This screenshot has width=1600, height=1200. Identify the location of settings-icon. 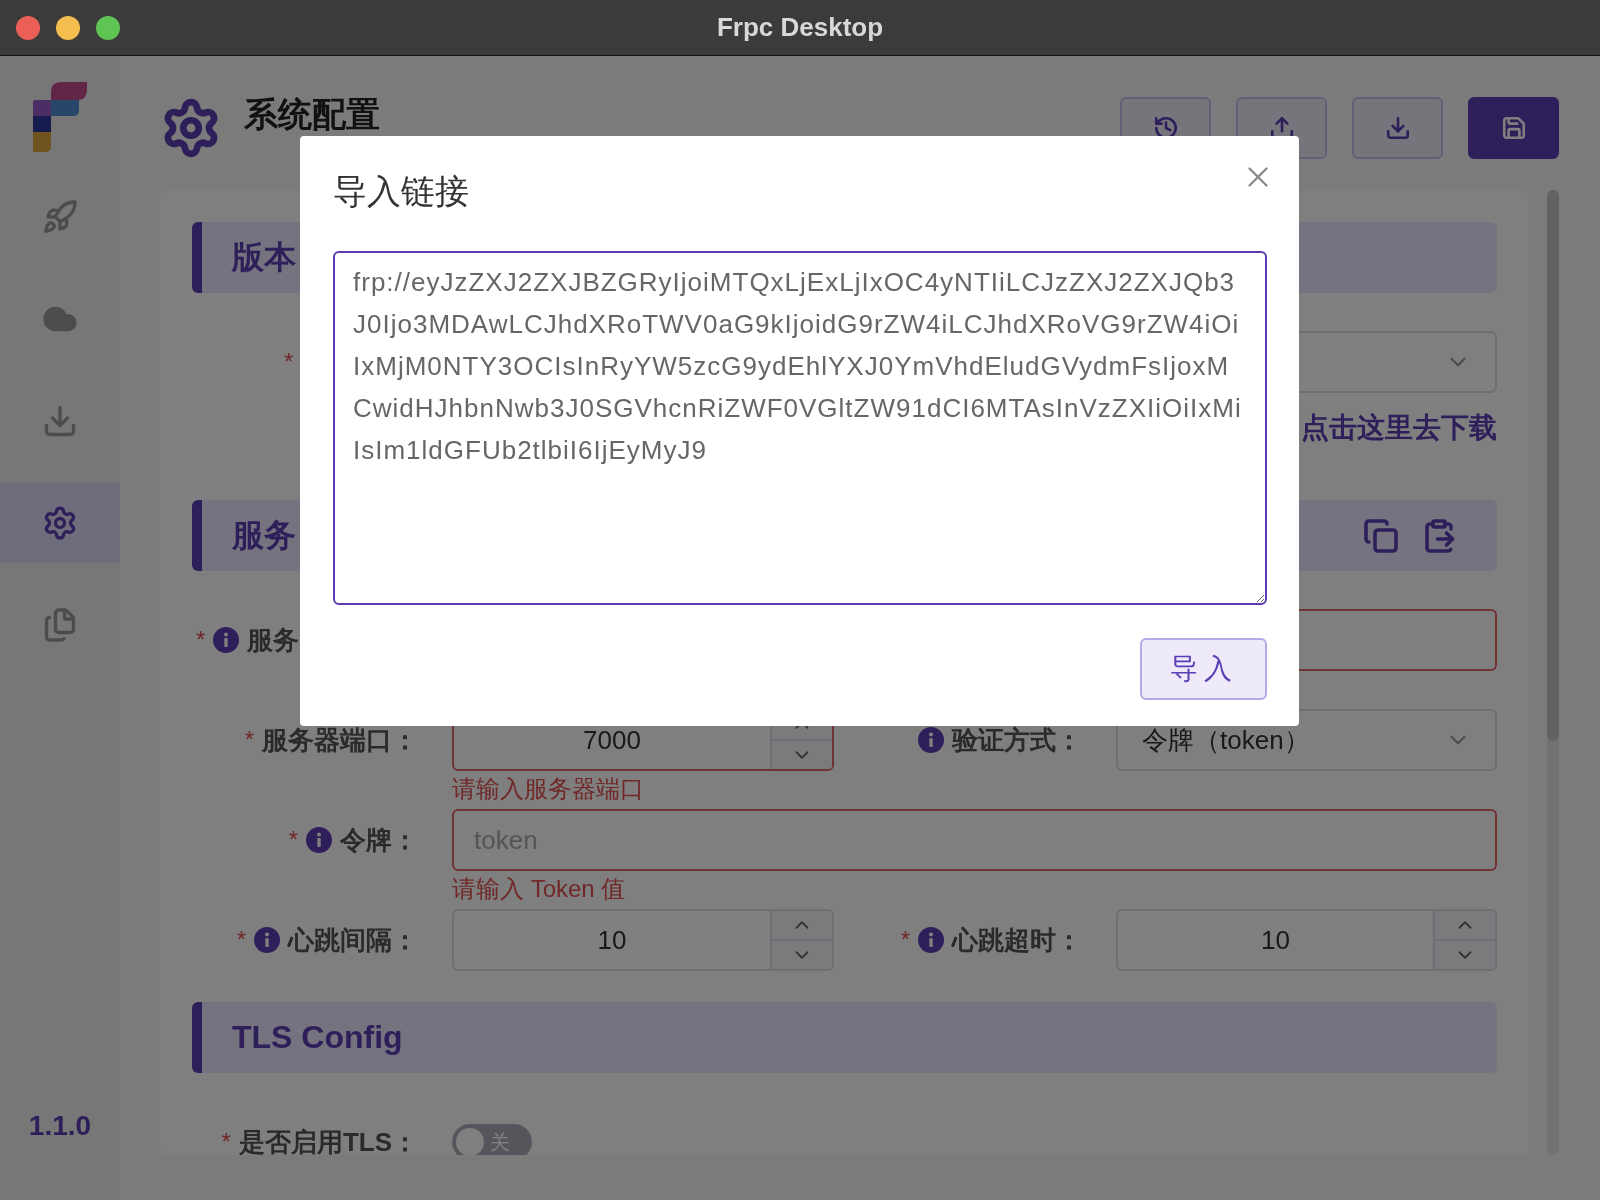
(60, 523).